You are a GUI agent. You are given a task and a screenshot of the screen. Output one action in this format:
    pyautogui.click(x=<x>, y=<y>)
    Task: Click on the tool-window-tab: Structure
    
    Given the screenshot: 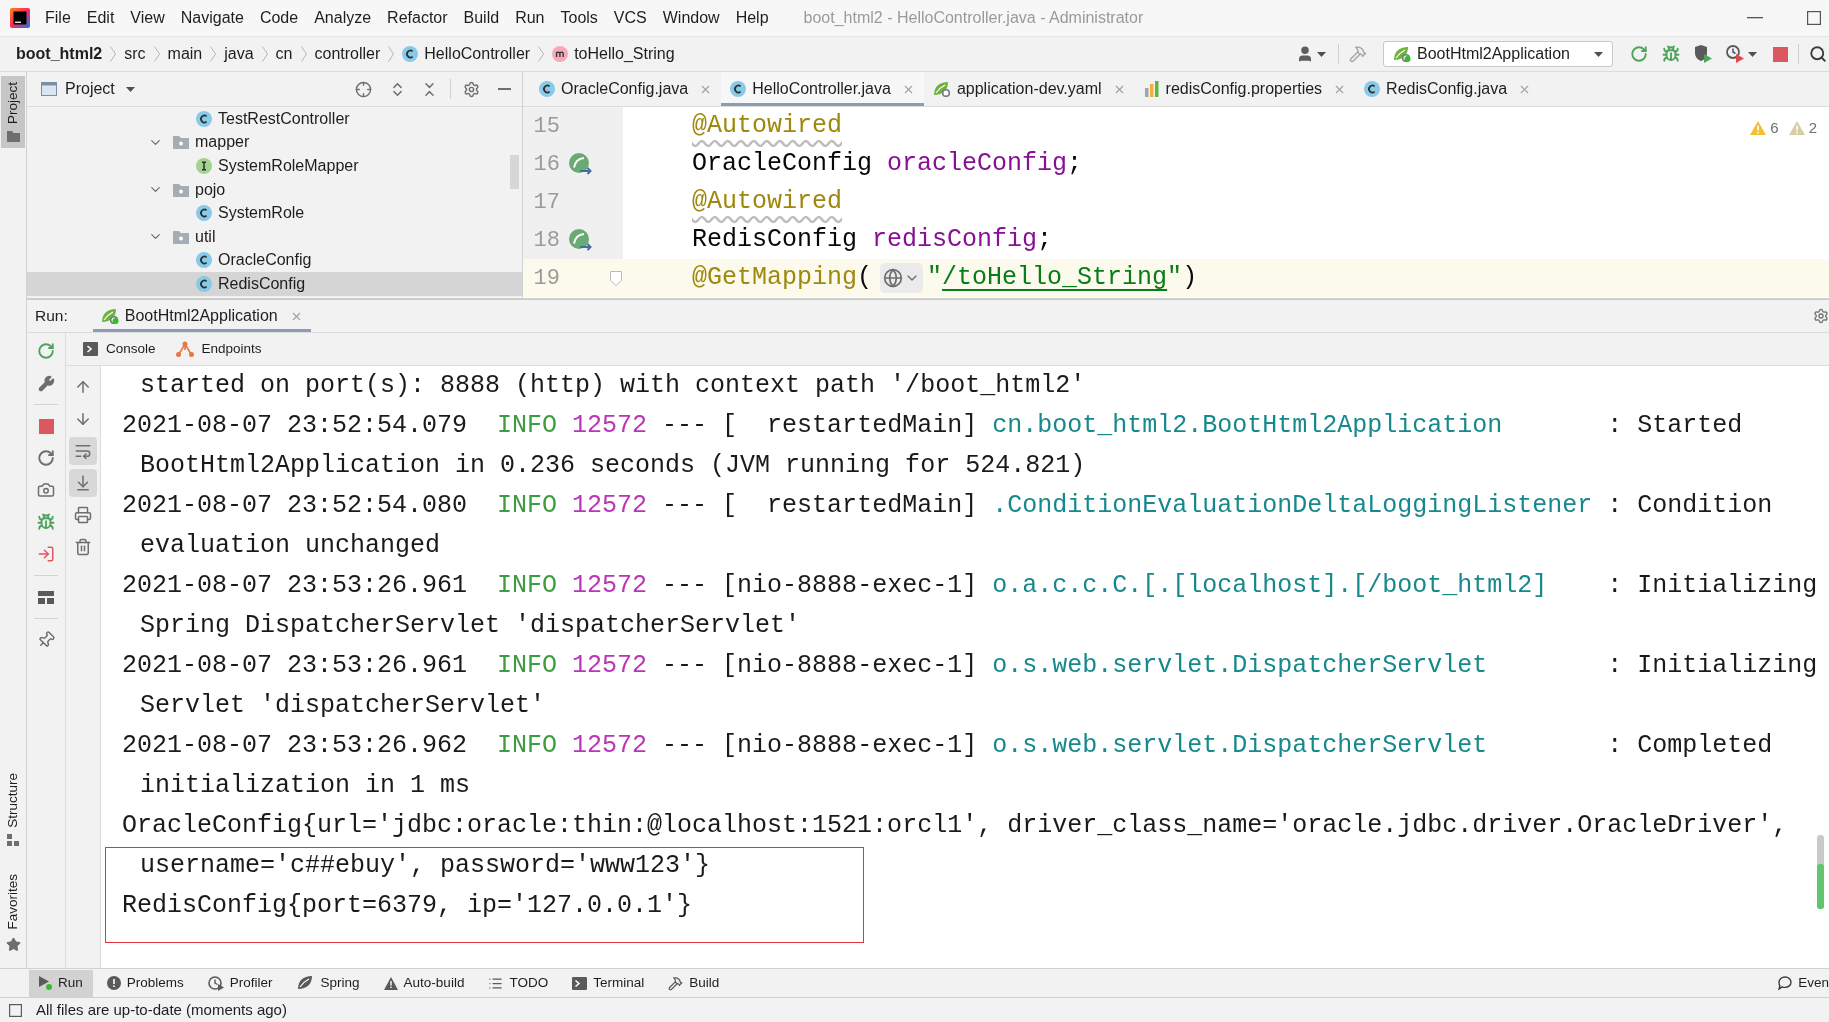 What is the action you would take?
    pyautogui.click(x=13, y=809)
    